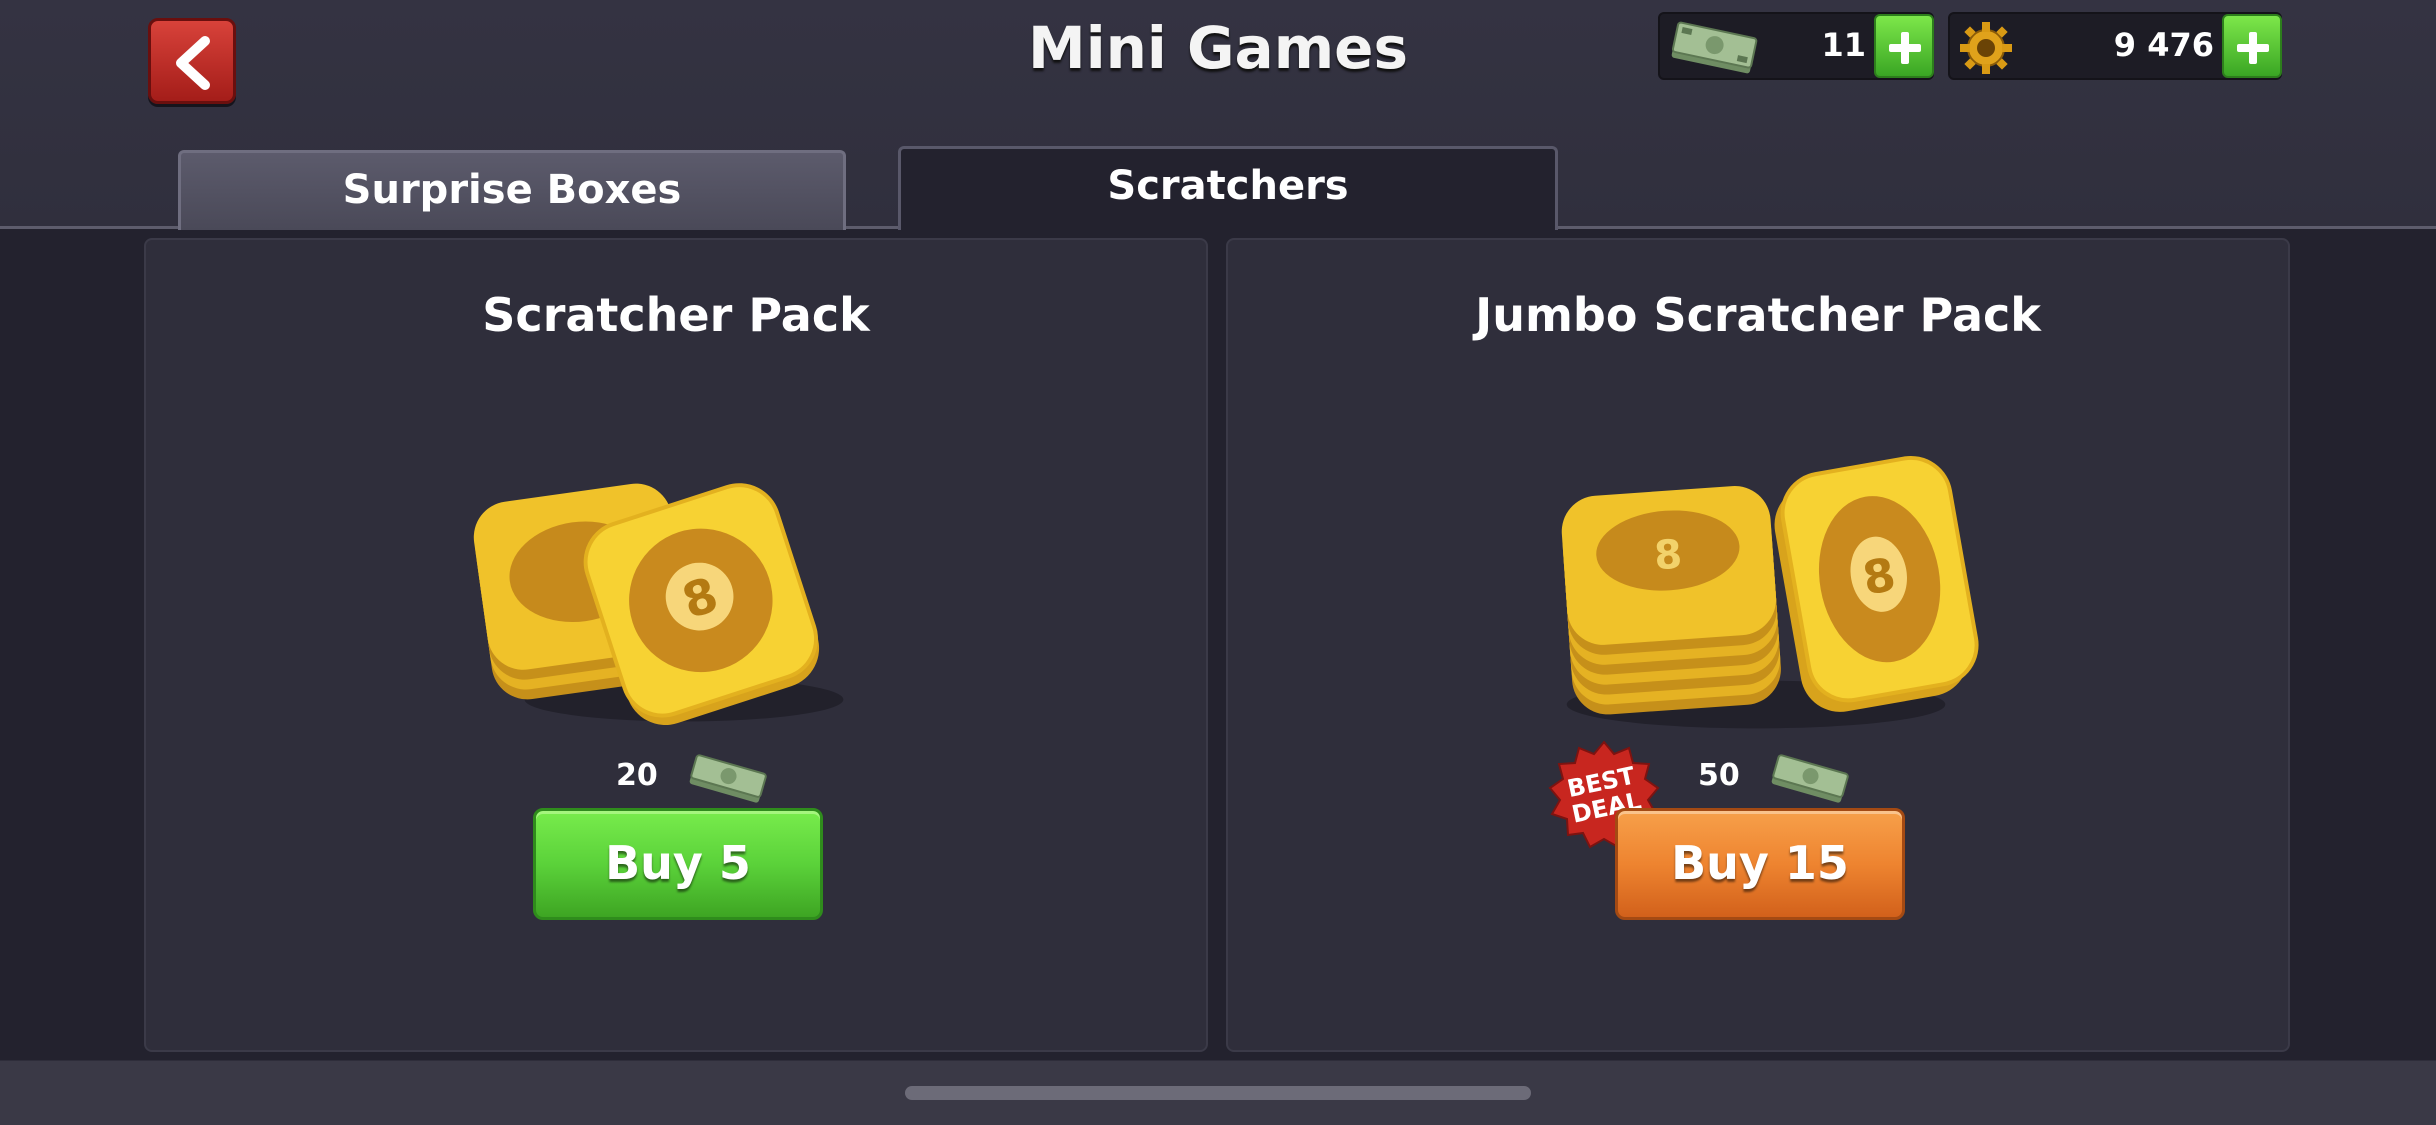 This screenshot has height=1125, width=2436. Describe the element at coordinates (1228, 188) in the screenshot. I see `tab-scratchers: Scratchers` at that location.